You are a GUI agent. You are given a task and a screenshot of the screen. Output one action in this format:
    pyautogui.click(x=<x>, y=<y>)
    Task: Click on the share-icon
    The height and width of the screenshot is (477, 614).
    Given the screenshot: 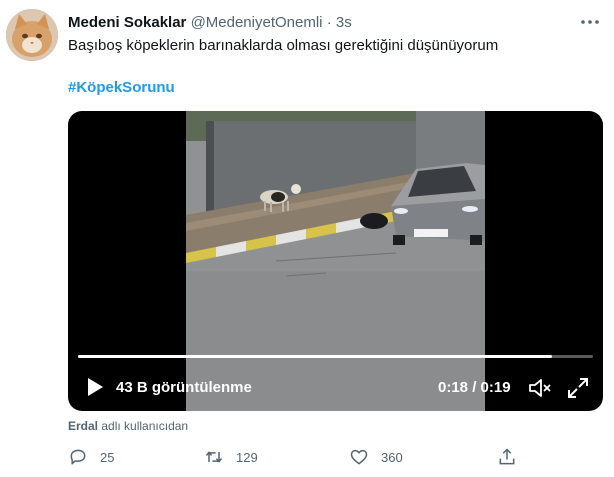 What is the action you would take?
    pyautogui.click(x=507, y=457)
    